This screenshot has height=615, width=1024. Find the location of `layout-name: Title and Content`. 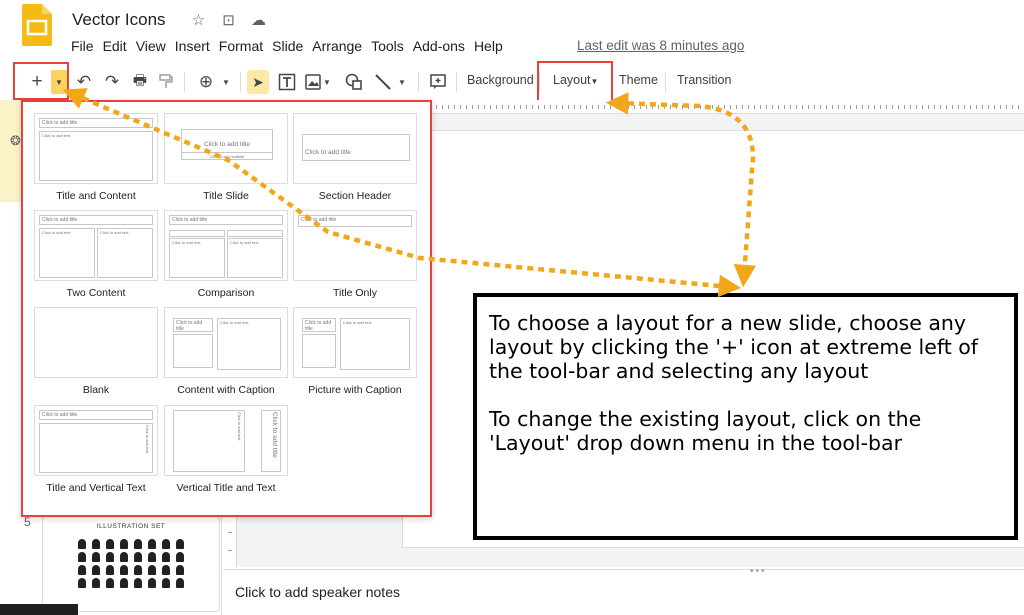

layout-name: Title and Content is located at coordinates (96, 196).